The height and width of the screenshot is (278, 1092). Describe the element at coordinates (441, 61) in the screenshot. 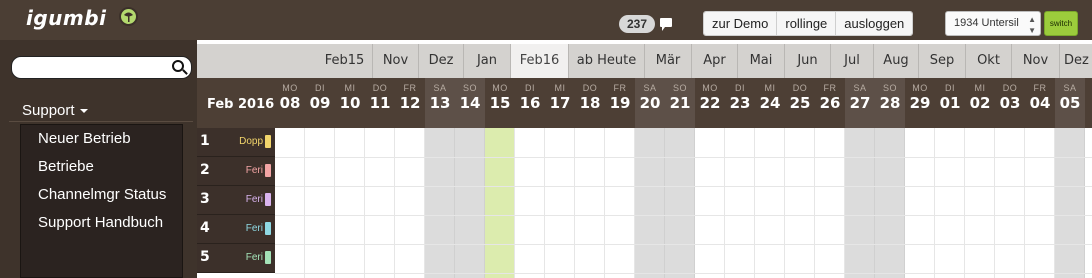

I see `month-tab-dez: Dez` at that location.